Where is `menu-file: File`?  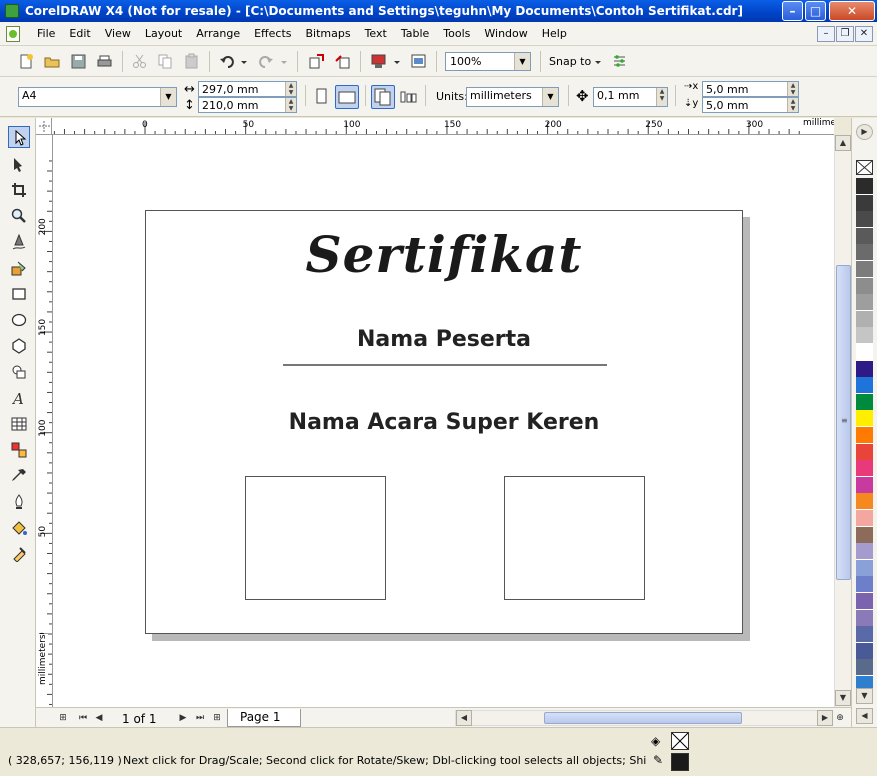 menu-file: File is located at coordinates (46, 33).